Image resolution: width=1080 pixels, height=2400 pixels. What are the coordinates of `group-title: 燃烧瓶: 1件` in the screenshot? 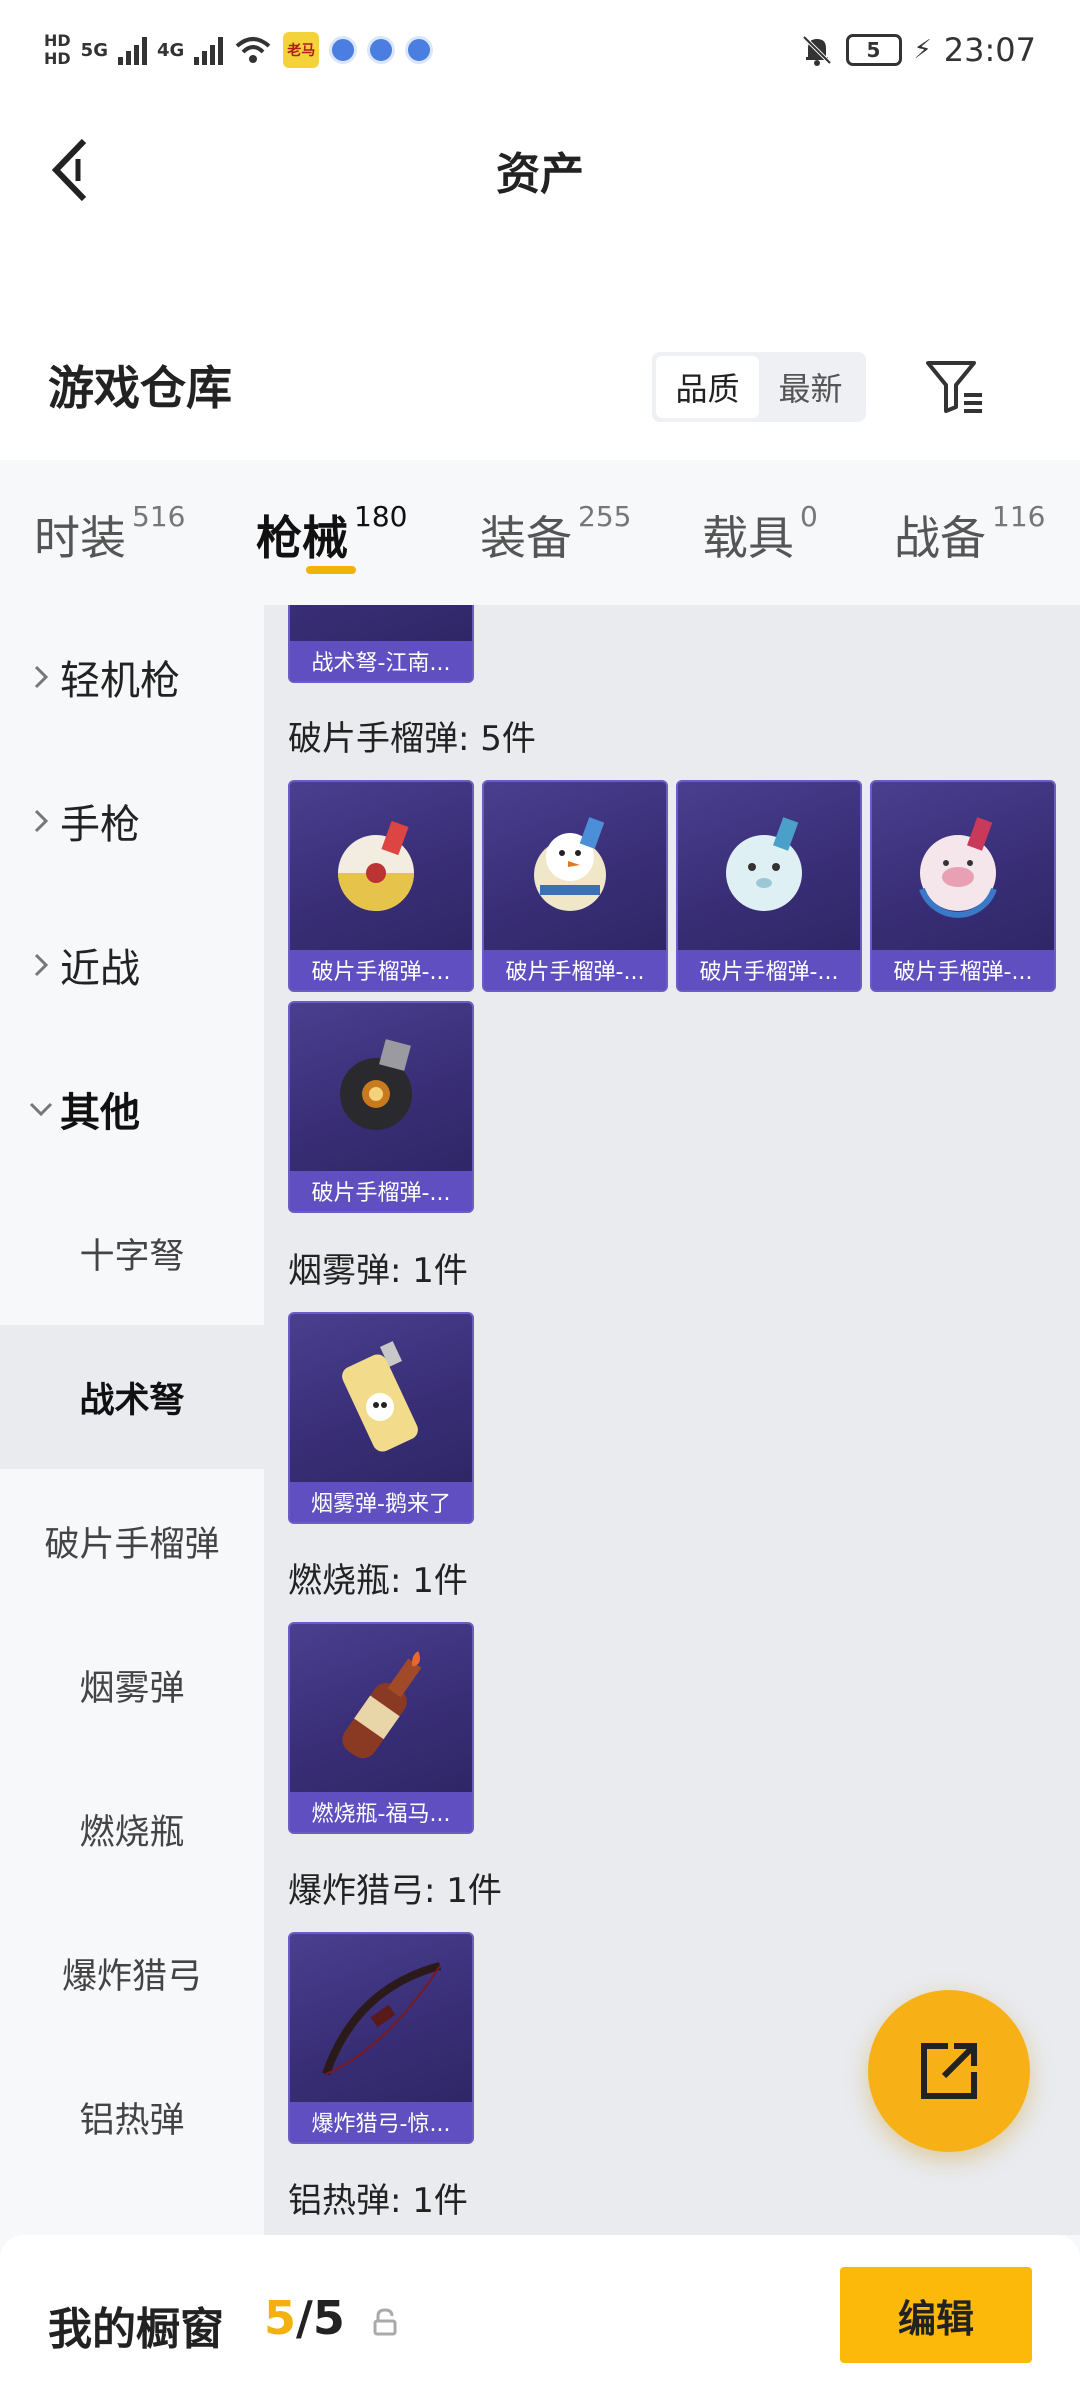 It's located at (378, 1581).